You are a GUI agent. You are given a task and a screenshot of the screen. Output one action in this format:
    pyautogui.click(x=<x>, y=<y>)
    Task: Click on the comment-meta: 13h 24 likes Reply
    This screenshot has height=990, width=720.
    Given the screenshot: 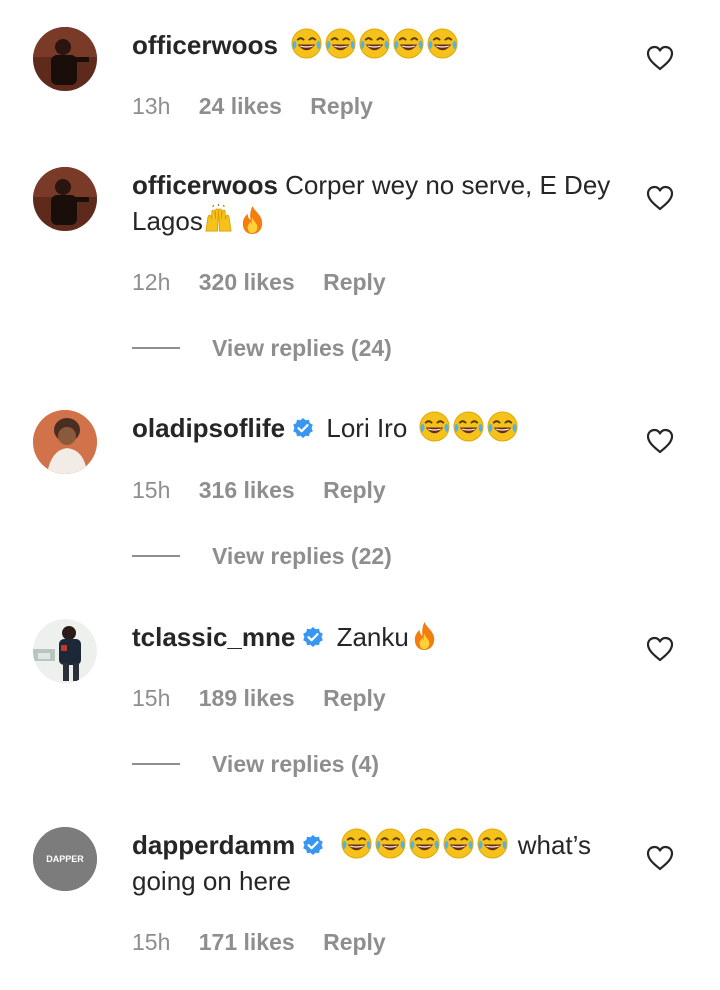 What is the action you would take?
    pyautogui.click(x=263, y=106)
    